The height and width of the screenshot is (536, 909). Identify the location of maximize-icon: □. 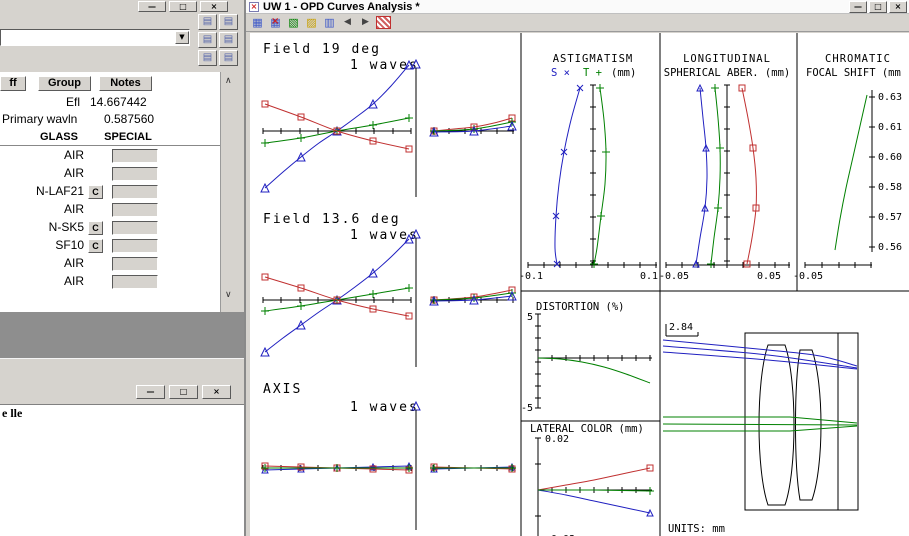
(183, 391).